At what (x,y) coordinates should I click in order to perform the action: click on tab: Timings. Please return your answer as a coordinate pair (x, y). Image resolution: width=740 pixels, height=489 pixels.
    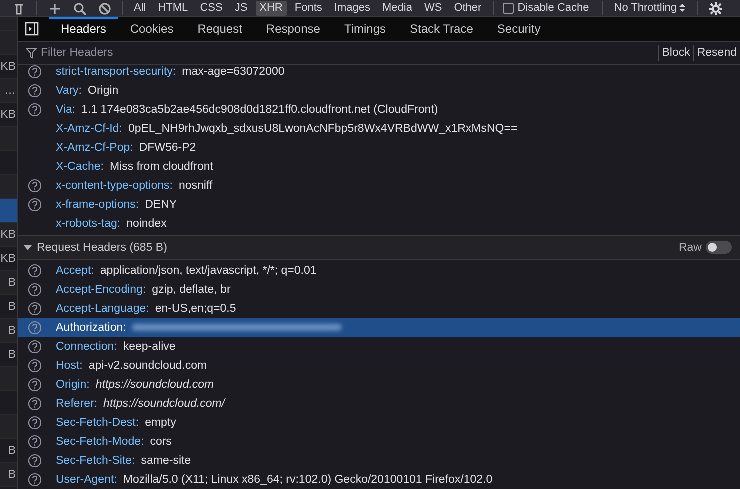
    Looking at the image, I should click on (365, 29).